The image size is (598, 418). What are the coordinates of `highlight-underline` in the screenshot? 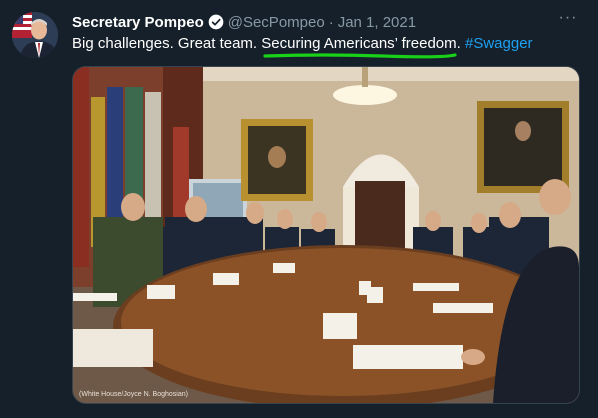 It's located at (360, 56).